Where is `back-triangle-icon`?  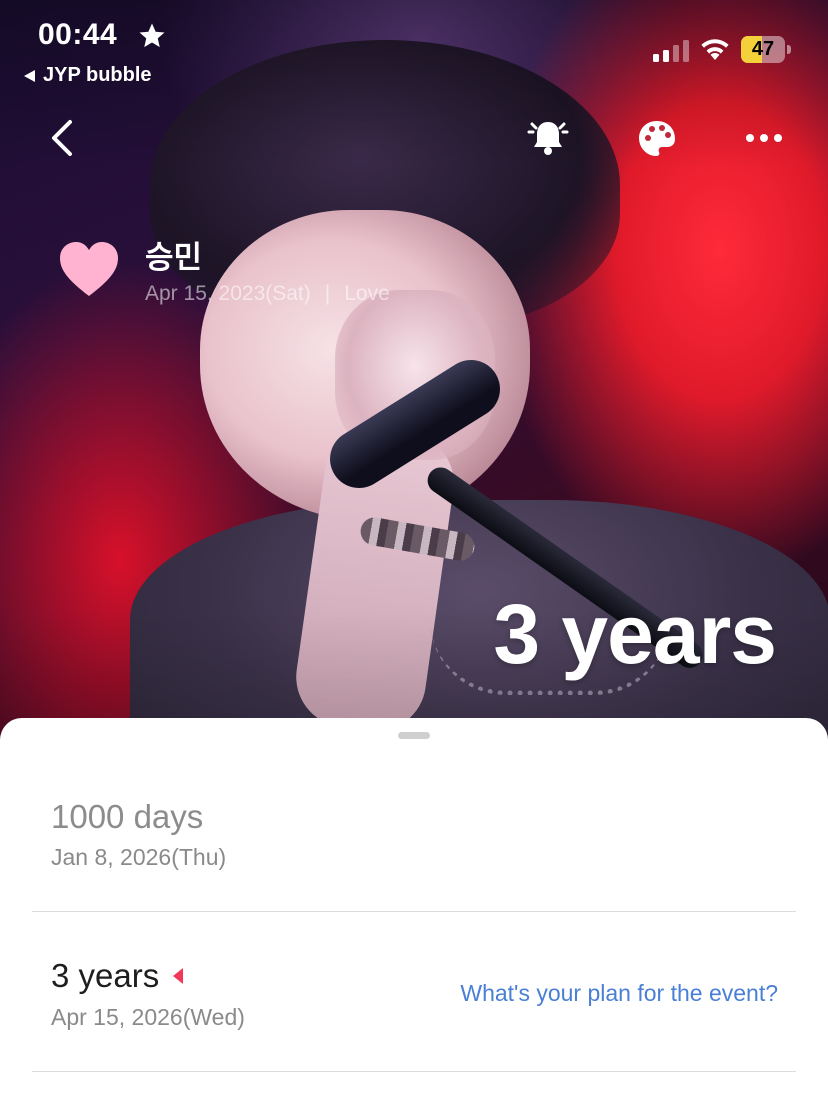
back-triangle-icon is located at coordinates (29, 75).